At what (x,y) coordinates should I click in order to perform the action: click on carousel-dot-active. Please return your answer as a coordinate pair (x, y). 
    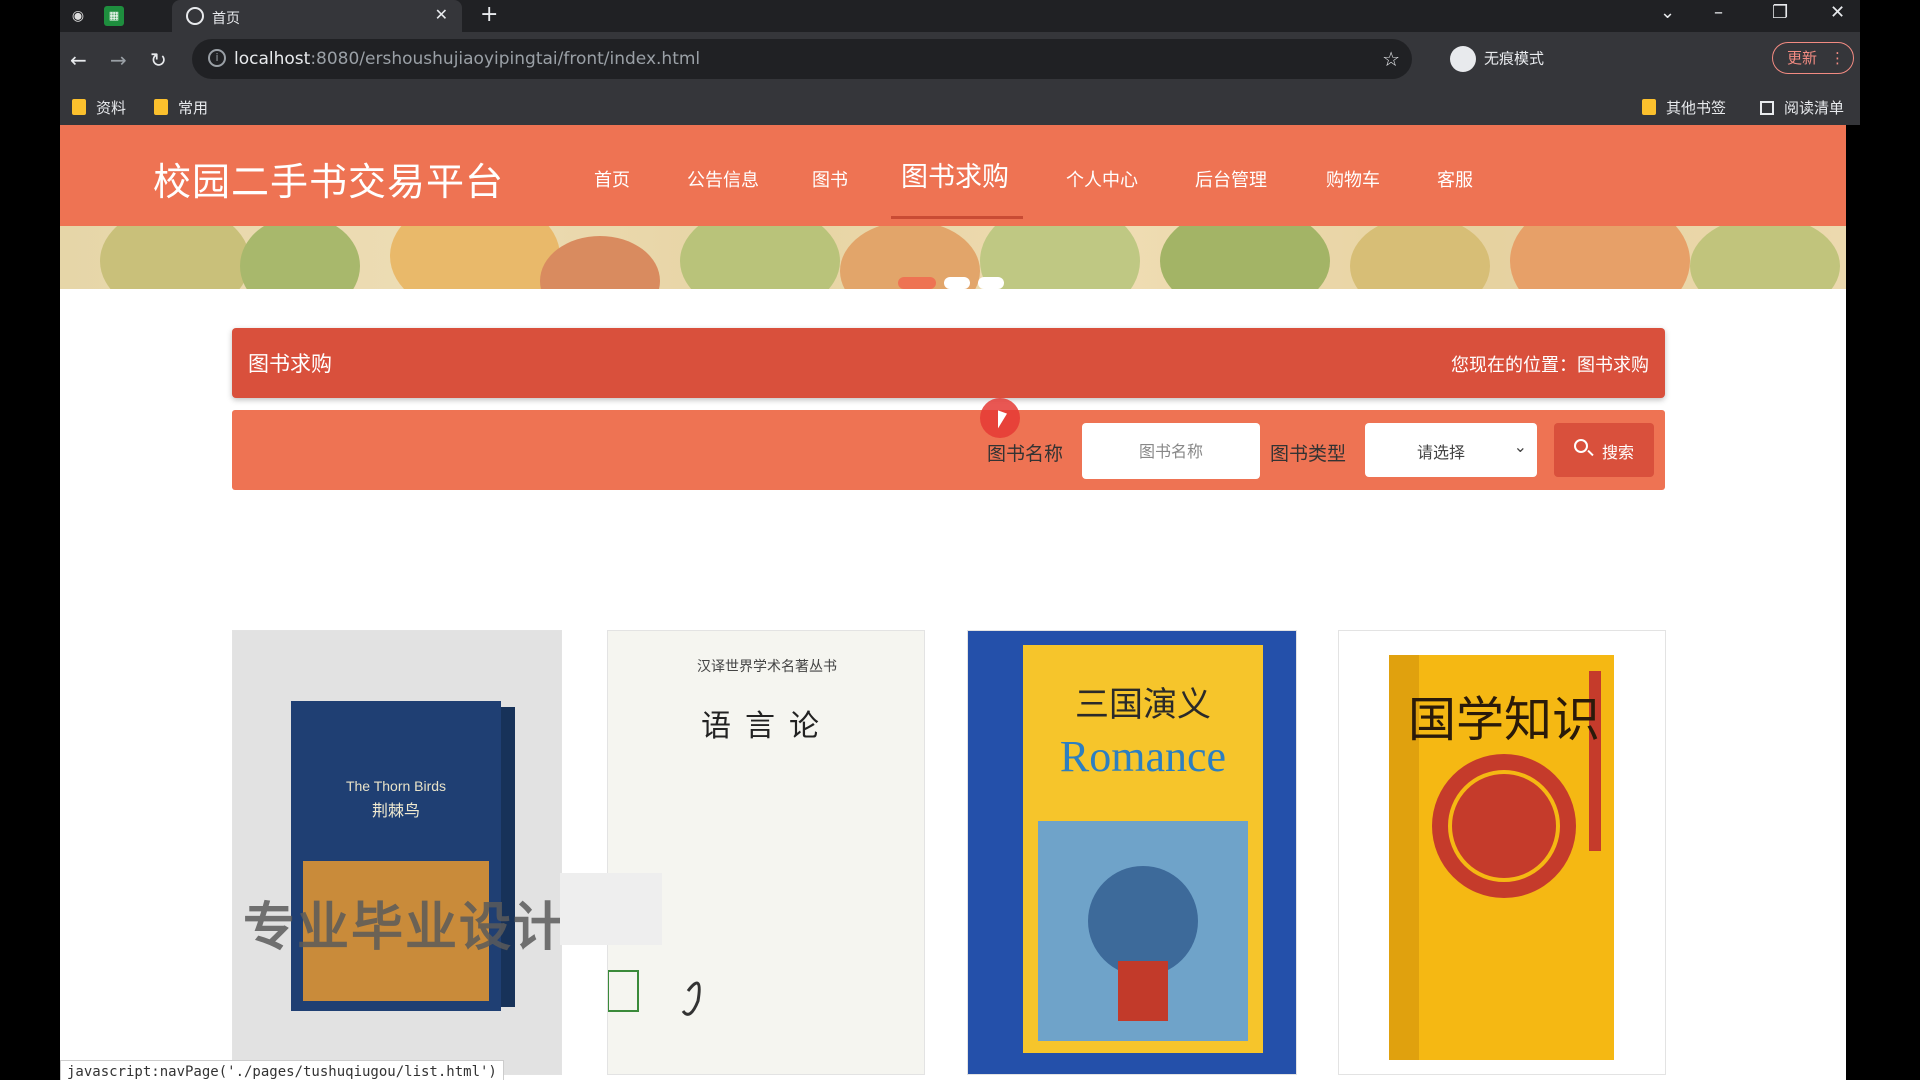
    Looking at the image, I should click on (917, 283).